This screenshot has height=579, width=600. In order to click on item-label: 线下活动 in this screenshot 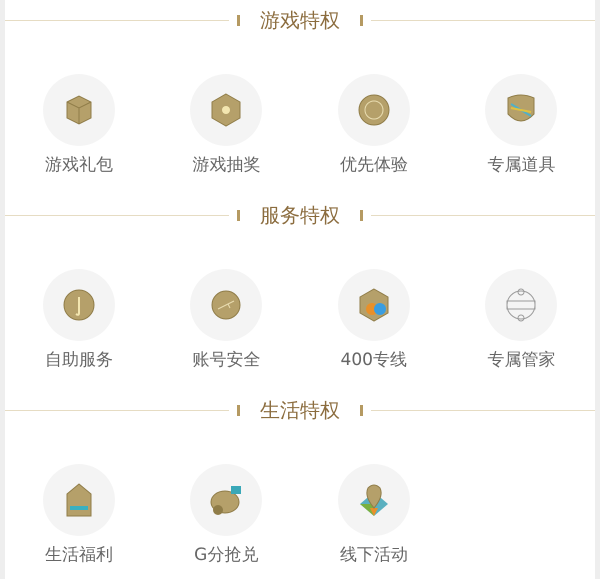, I will do `click(374, 555)`.